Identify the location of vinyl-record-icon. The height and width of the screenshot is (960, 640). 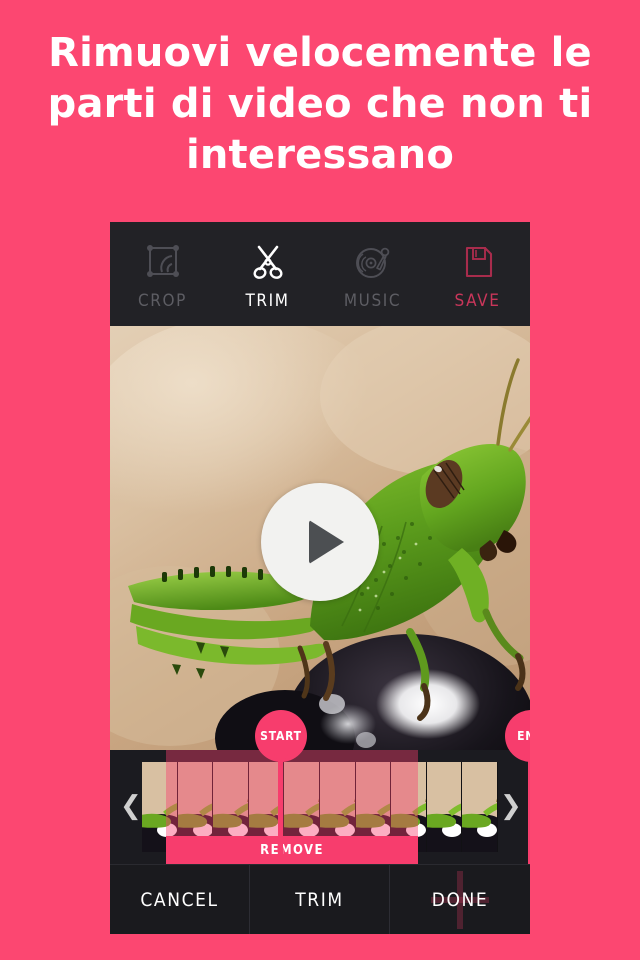
(372, 262).